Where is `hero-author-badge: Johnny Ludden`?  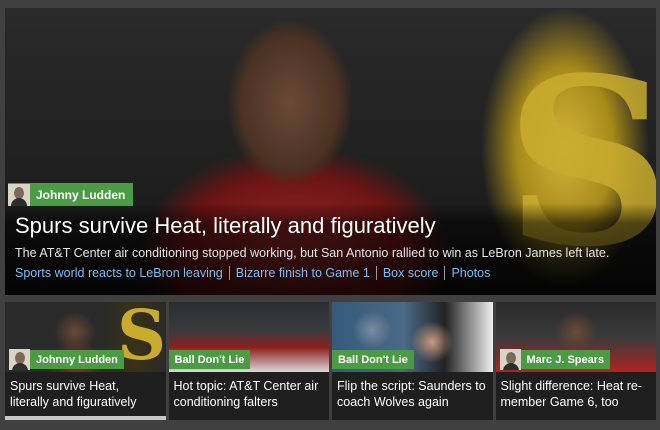
hero-author-badge: Johnny Ludden is located at coordinates (71, 194).